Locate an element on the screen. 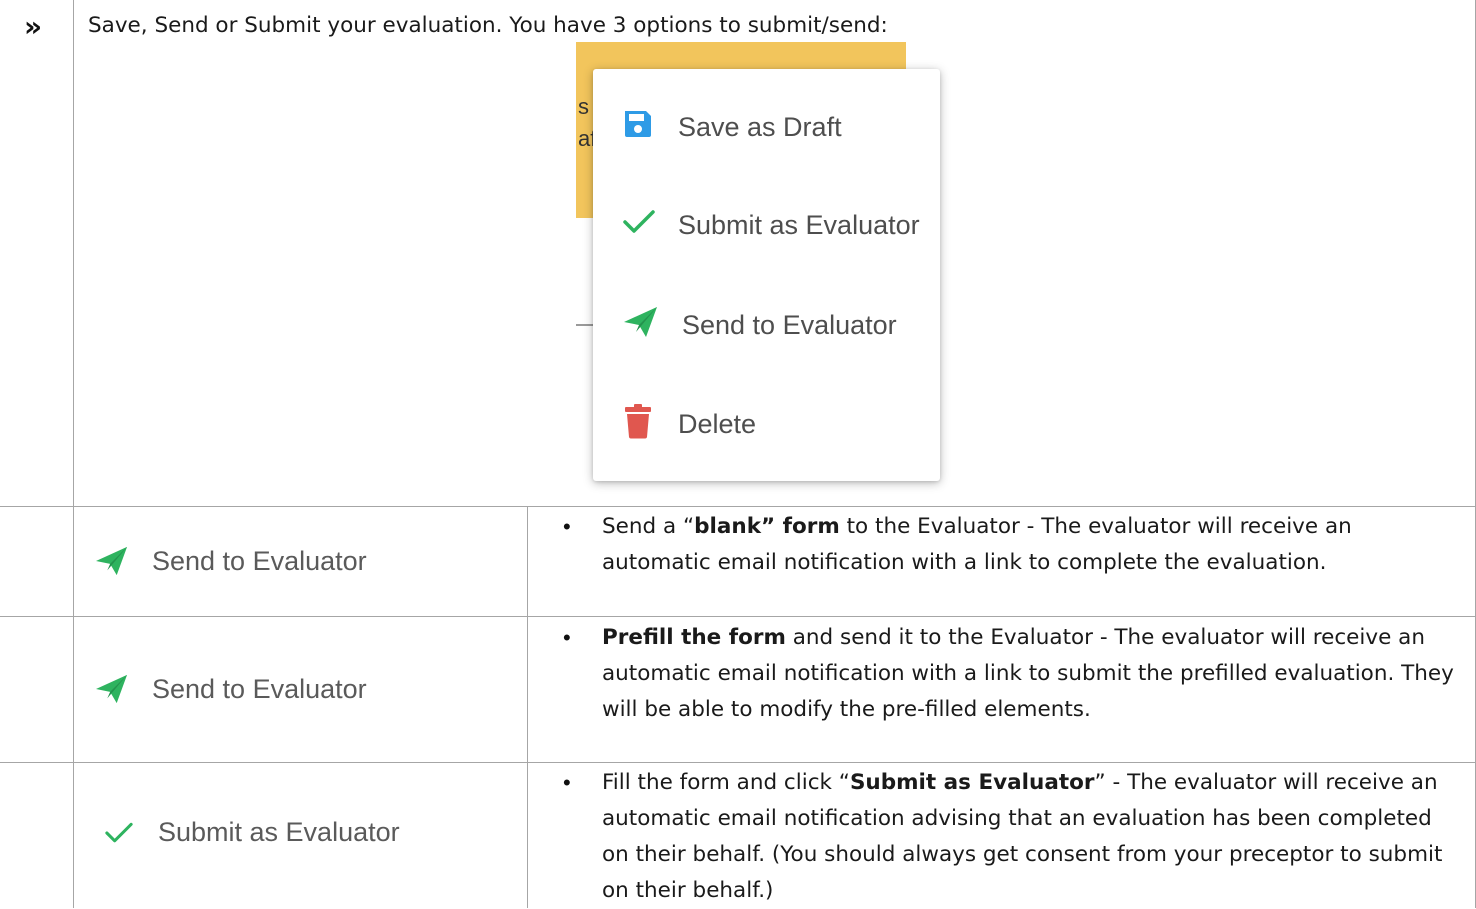 The image size is (1476, 909). text-bold: blank” form is located at coordinates (767, 526).